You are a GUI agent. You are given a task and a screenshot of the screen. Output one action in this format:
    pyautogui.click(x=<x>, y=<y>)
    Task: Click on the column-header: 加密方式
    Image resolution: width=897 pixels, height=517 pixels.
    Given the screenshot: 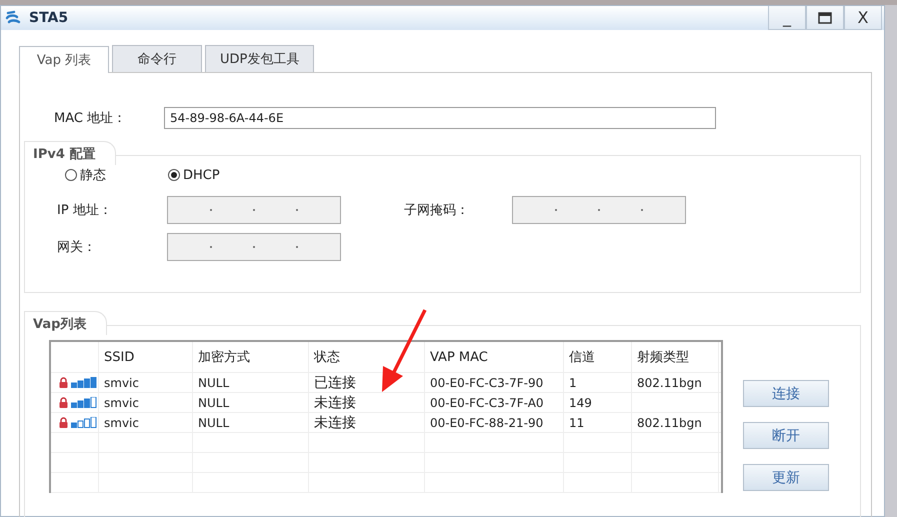 What is the action you would take?
    pyautogui.click(x=251, y=357)
    